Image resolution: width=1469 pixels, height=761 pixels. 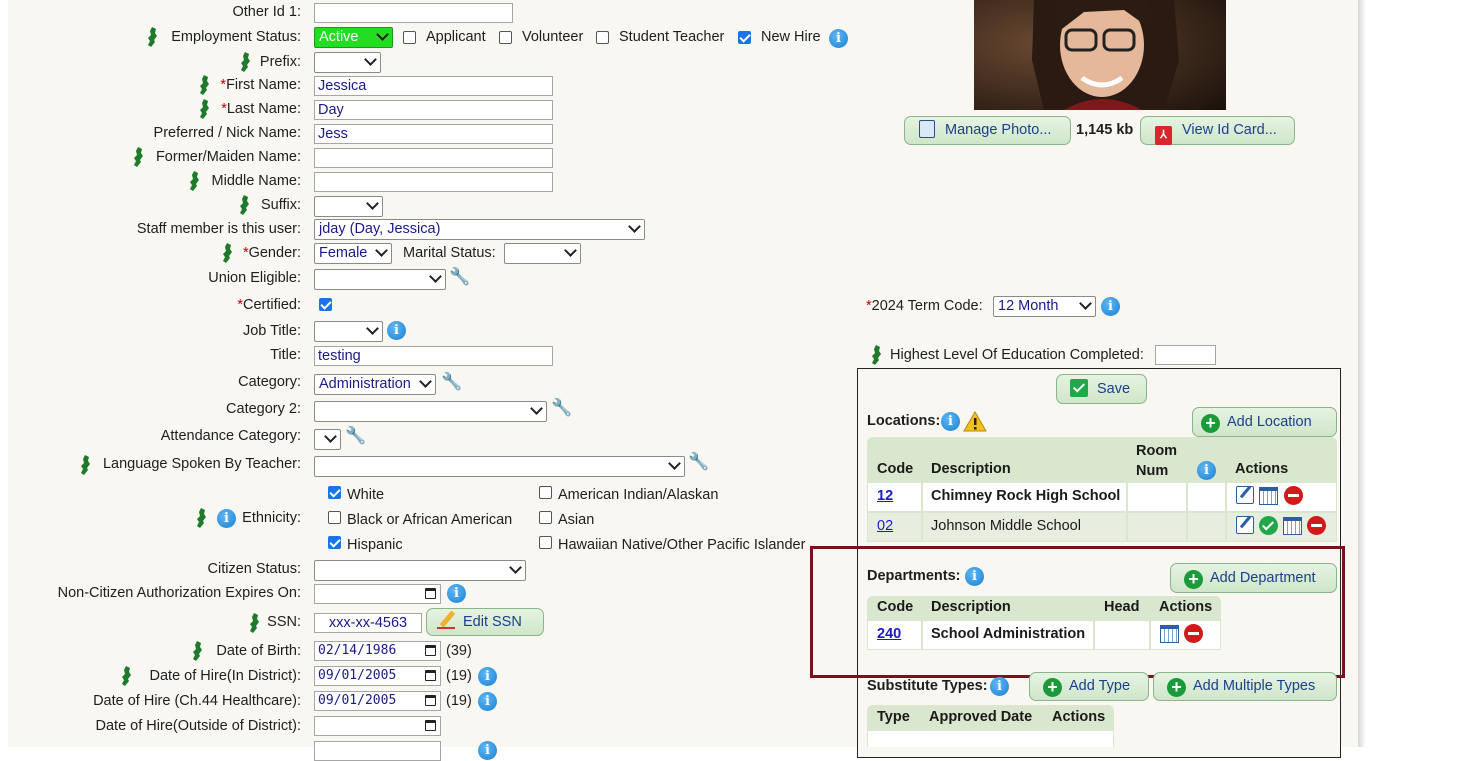 What do you see at coordinates (1101, 389) in the screenshot?
I see `save-button: Save` at bounding box center [1101, 389].